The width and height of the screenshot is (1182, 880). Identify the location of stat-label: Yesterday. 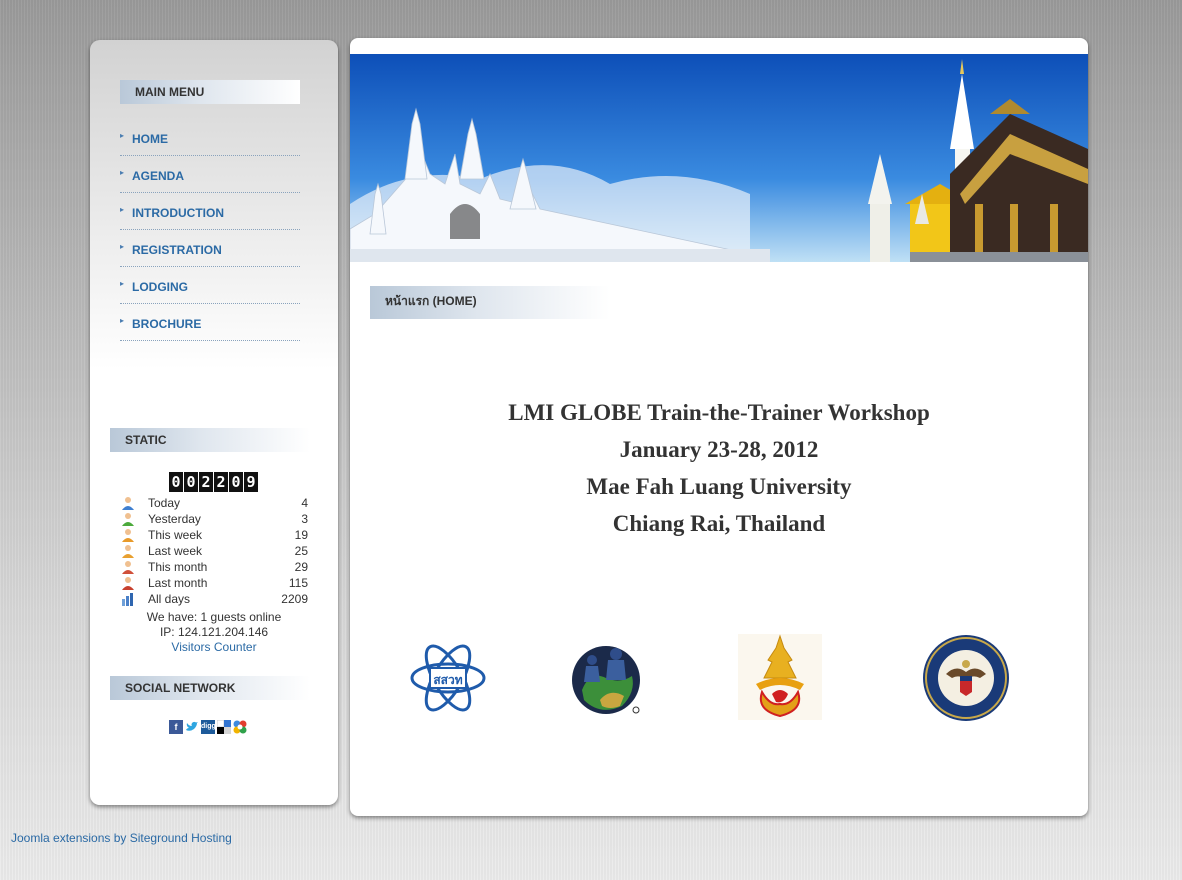
(174, 519).